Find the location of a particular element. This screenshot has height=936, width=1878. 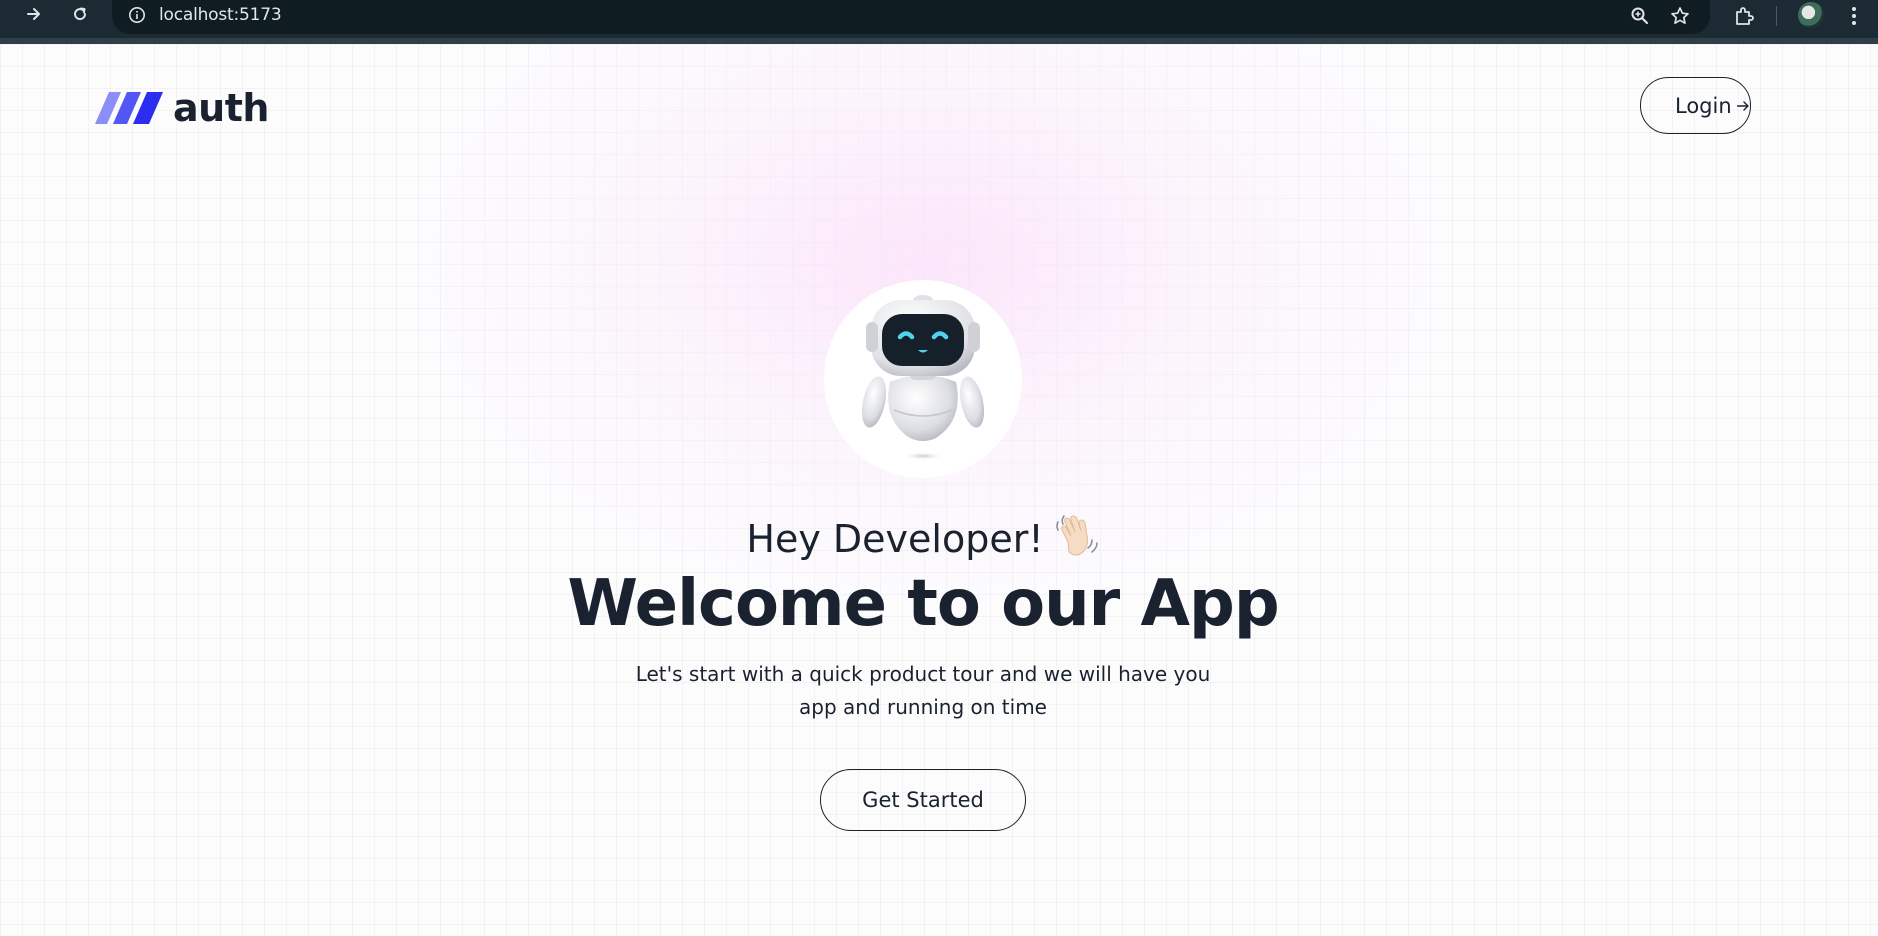

logo-text: auth is located at coordinates (221, 108).